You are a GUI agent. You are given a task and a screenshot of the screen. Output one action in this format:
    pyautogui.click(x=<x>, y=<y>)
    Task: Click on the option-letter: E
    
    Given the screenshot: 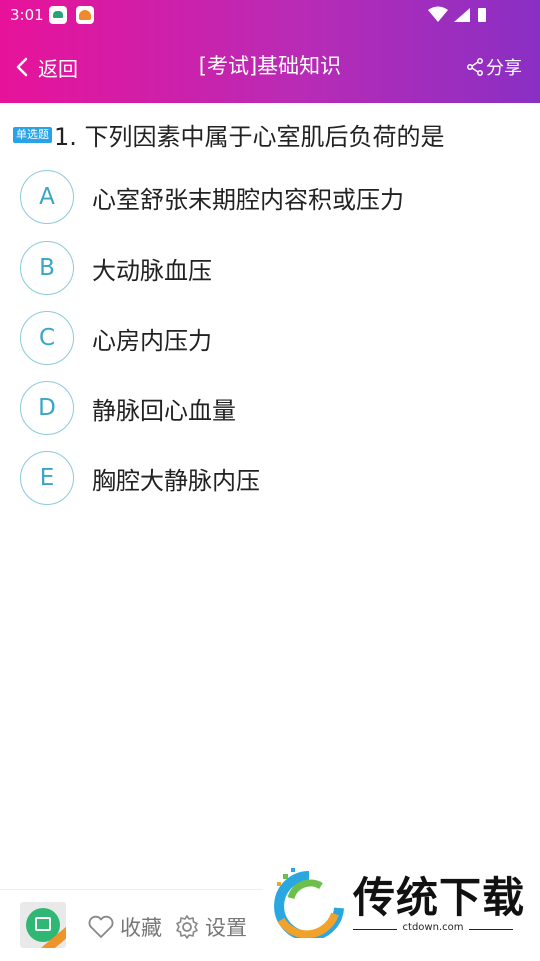 What is the action you would take?
    pyautogui.click(x=47, y=478)
    